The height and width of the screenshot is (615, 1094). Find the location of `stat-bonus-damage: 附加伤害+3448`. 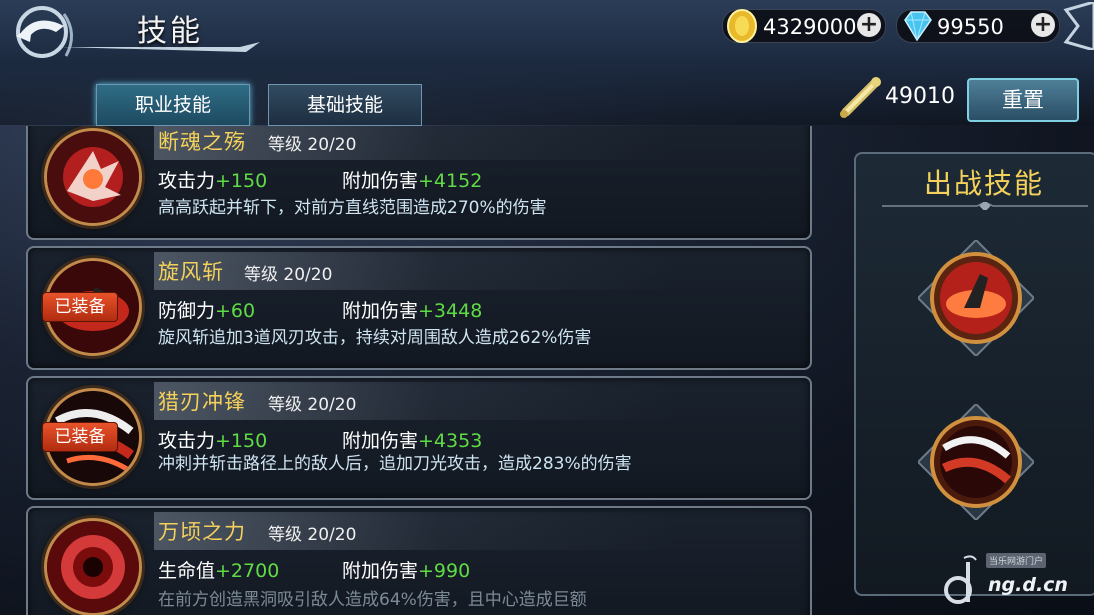

stat-bonus-damage: 附加伤害+3448 is located at coordinates (412, 311).